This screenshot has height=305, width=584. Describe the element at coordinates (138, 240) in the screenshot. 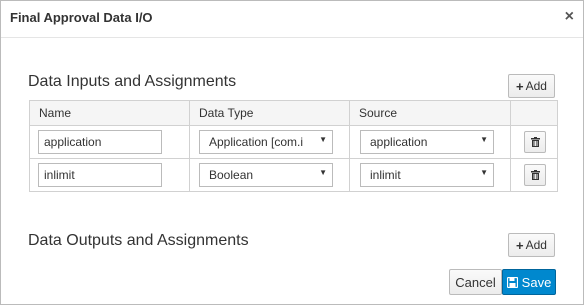

I see `outputs-section-title: Data Outputs and Assignments` at that location.